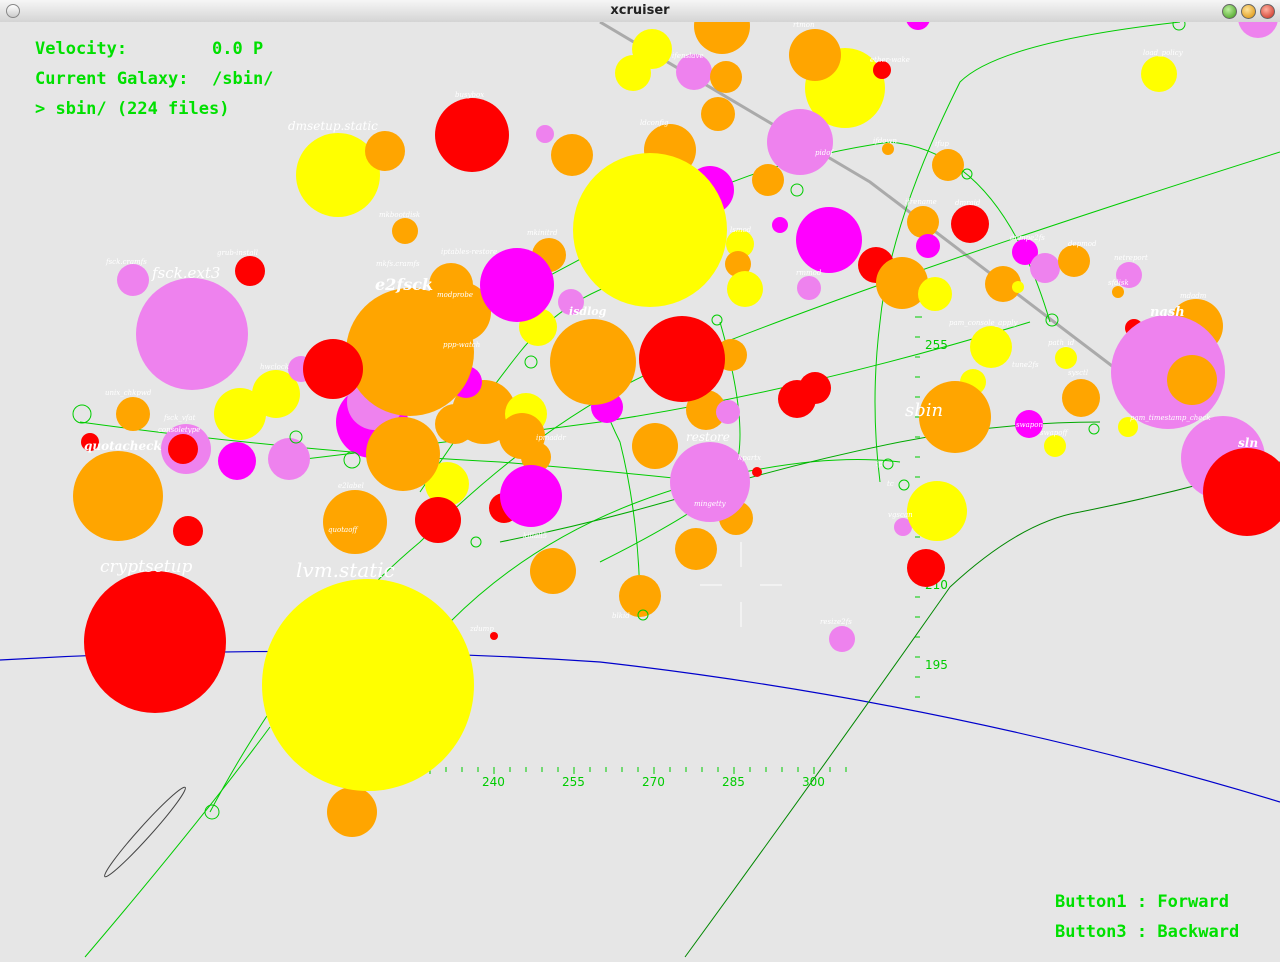  What do you see at coordinates (351, 486) in the screenshot?
I see `label-small: e2label` at bounding box center [351, 486].